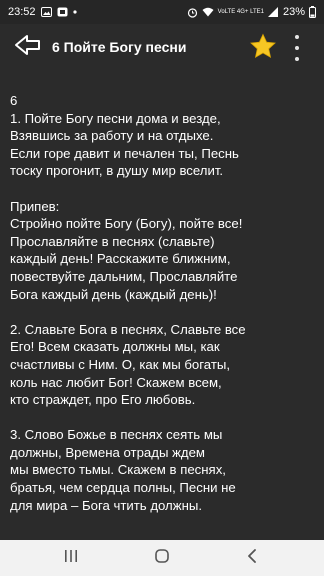 This screenshot has height=576, width=324. Describe the element at coordinates (297, 48) in the screenshot. I see `more-options-button` at that location.